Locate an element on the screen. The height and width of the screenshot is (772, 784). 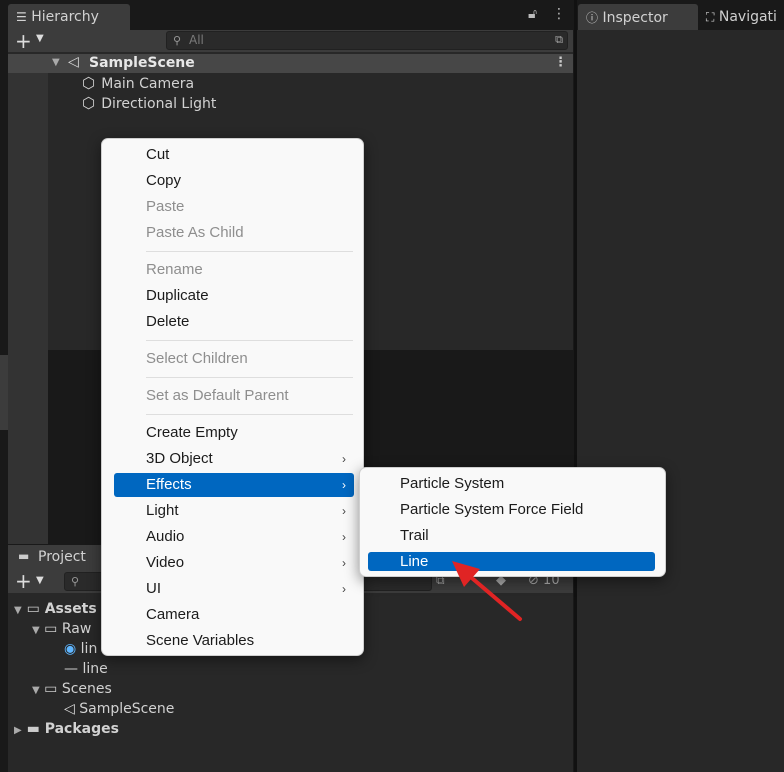
menu-item-rename: Rename is located at coordinates (174, 269).